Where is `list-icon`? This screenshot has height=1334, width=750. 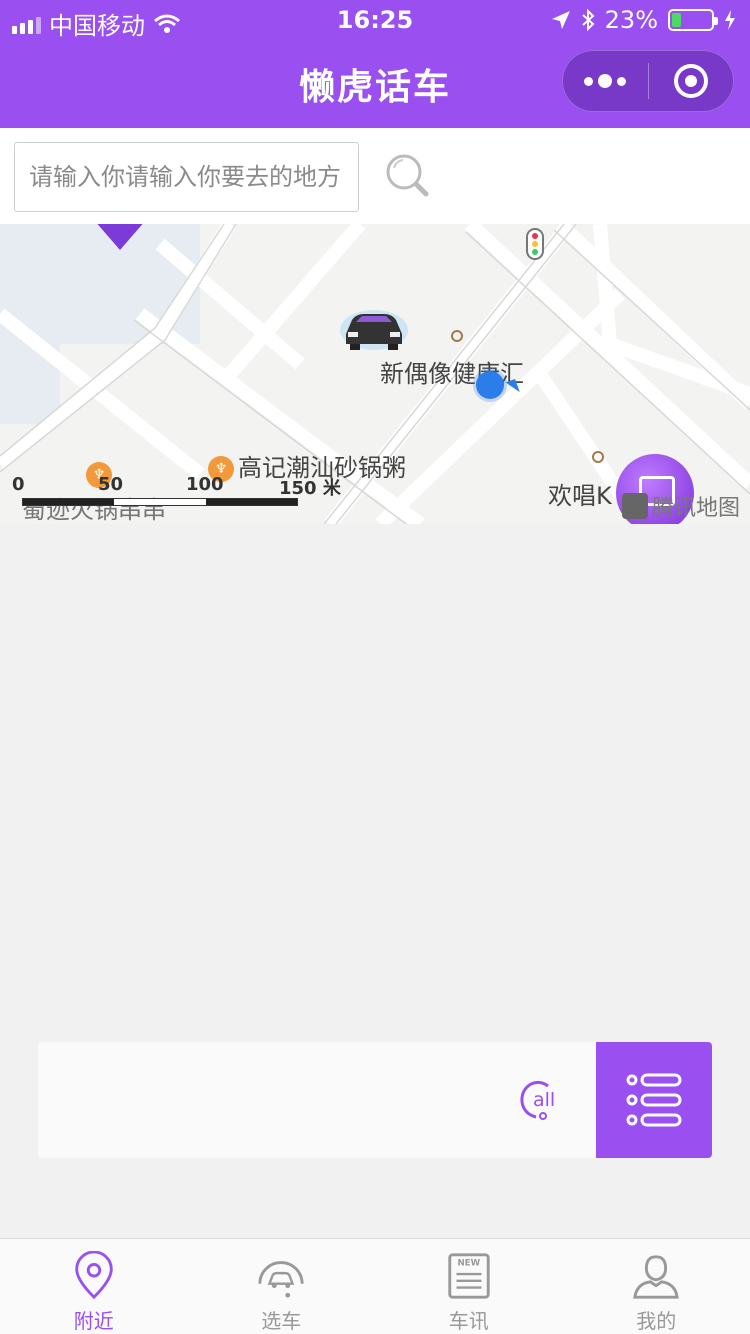
list-icon is located at coordinates (654, 1100).